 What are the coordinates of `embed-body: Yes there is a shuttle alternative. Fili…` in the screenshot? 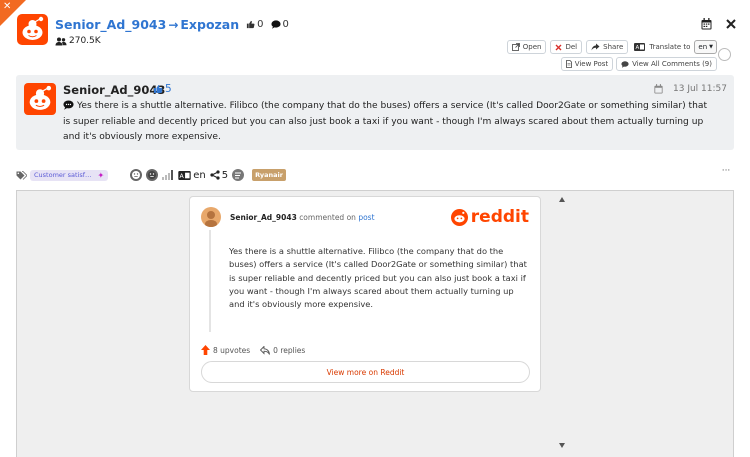 It's located at (378, 278).